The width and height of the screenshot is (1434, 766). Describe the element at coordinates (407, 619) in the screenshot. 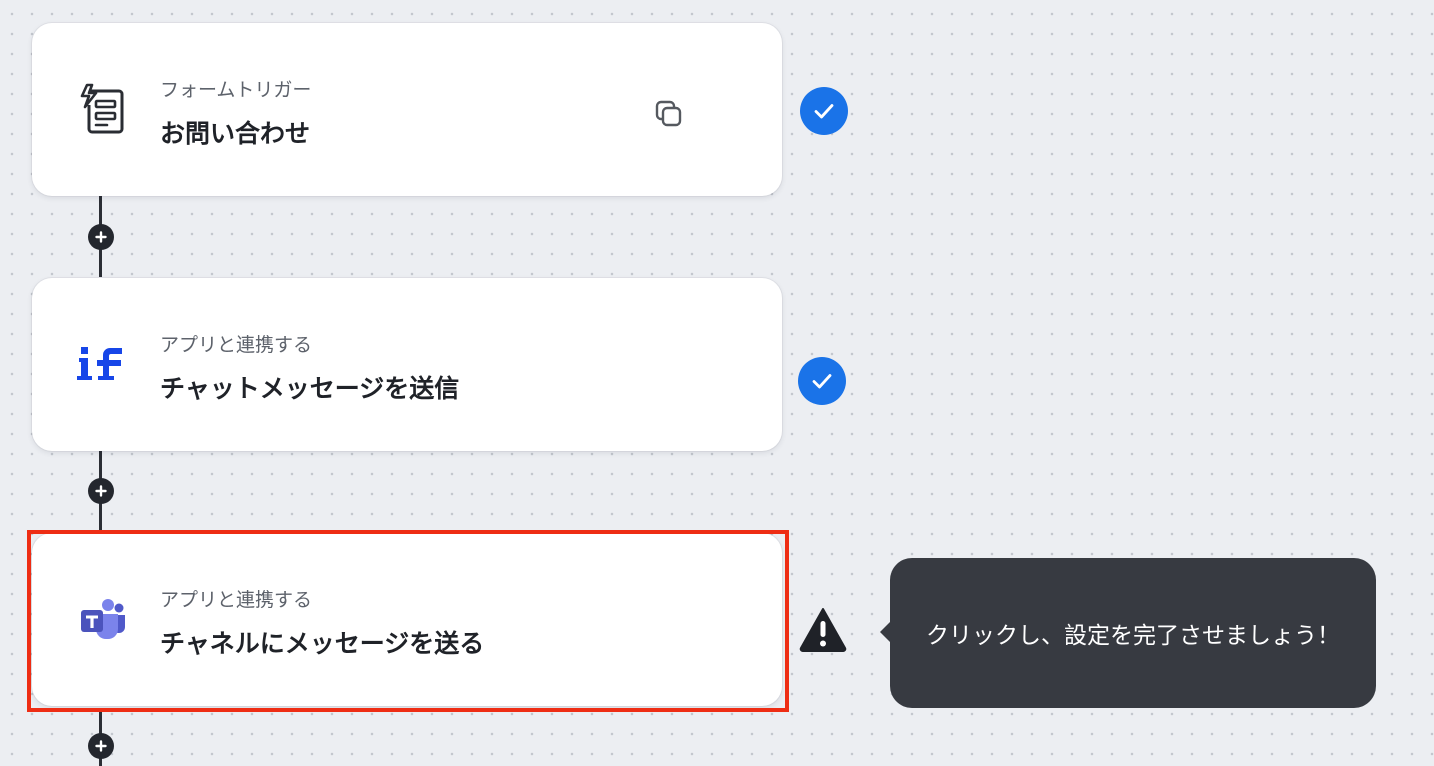

I see `flow-step-card-teams-message: アプリと連携する チャネルにメッセージを送る` at that location.